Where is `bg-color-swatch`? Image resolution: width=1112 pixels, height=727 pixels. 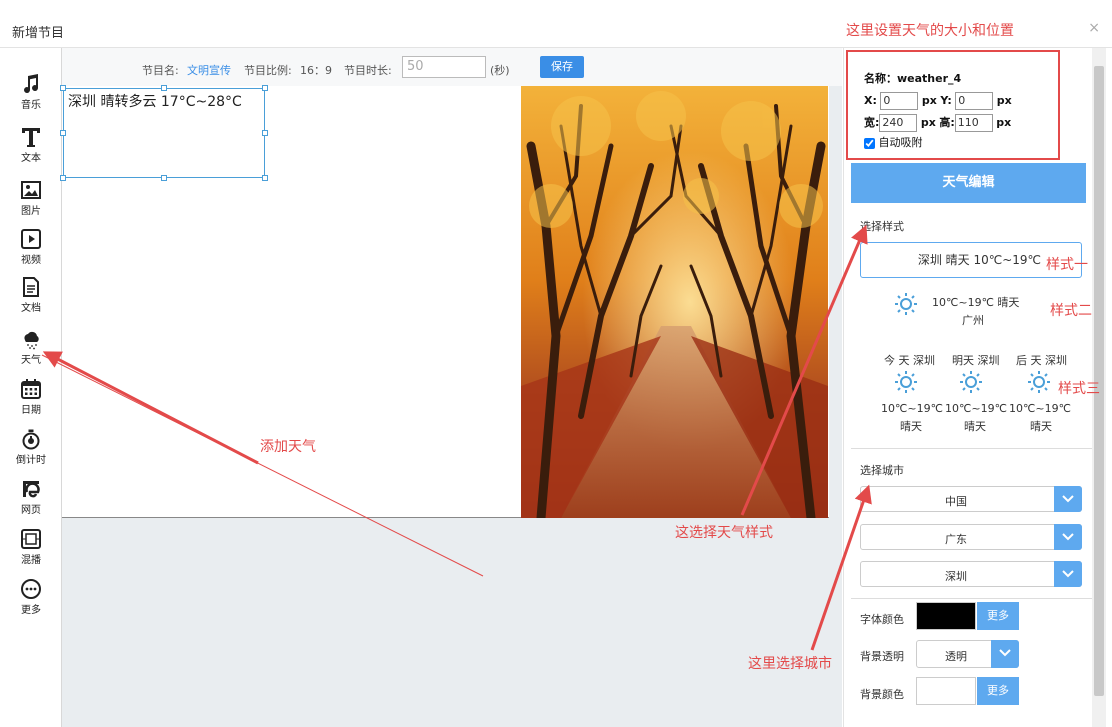
bg-color-swatch is located at coordinates (946, 691).